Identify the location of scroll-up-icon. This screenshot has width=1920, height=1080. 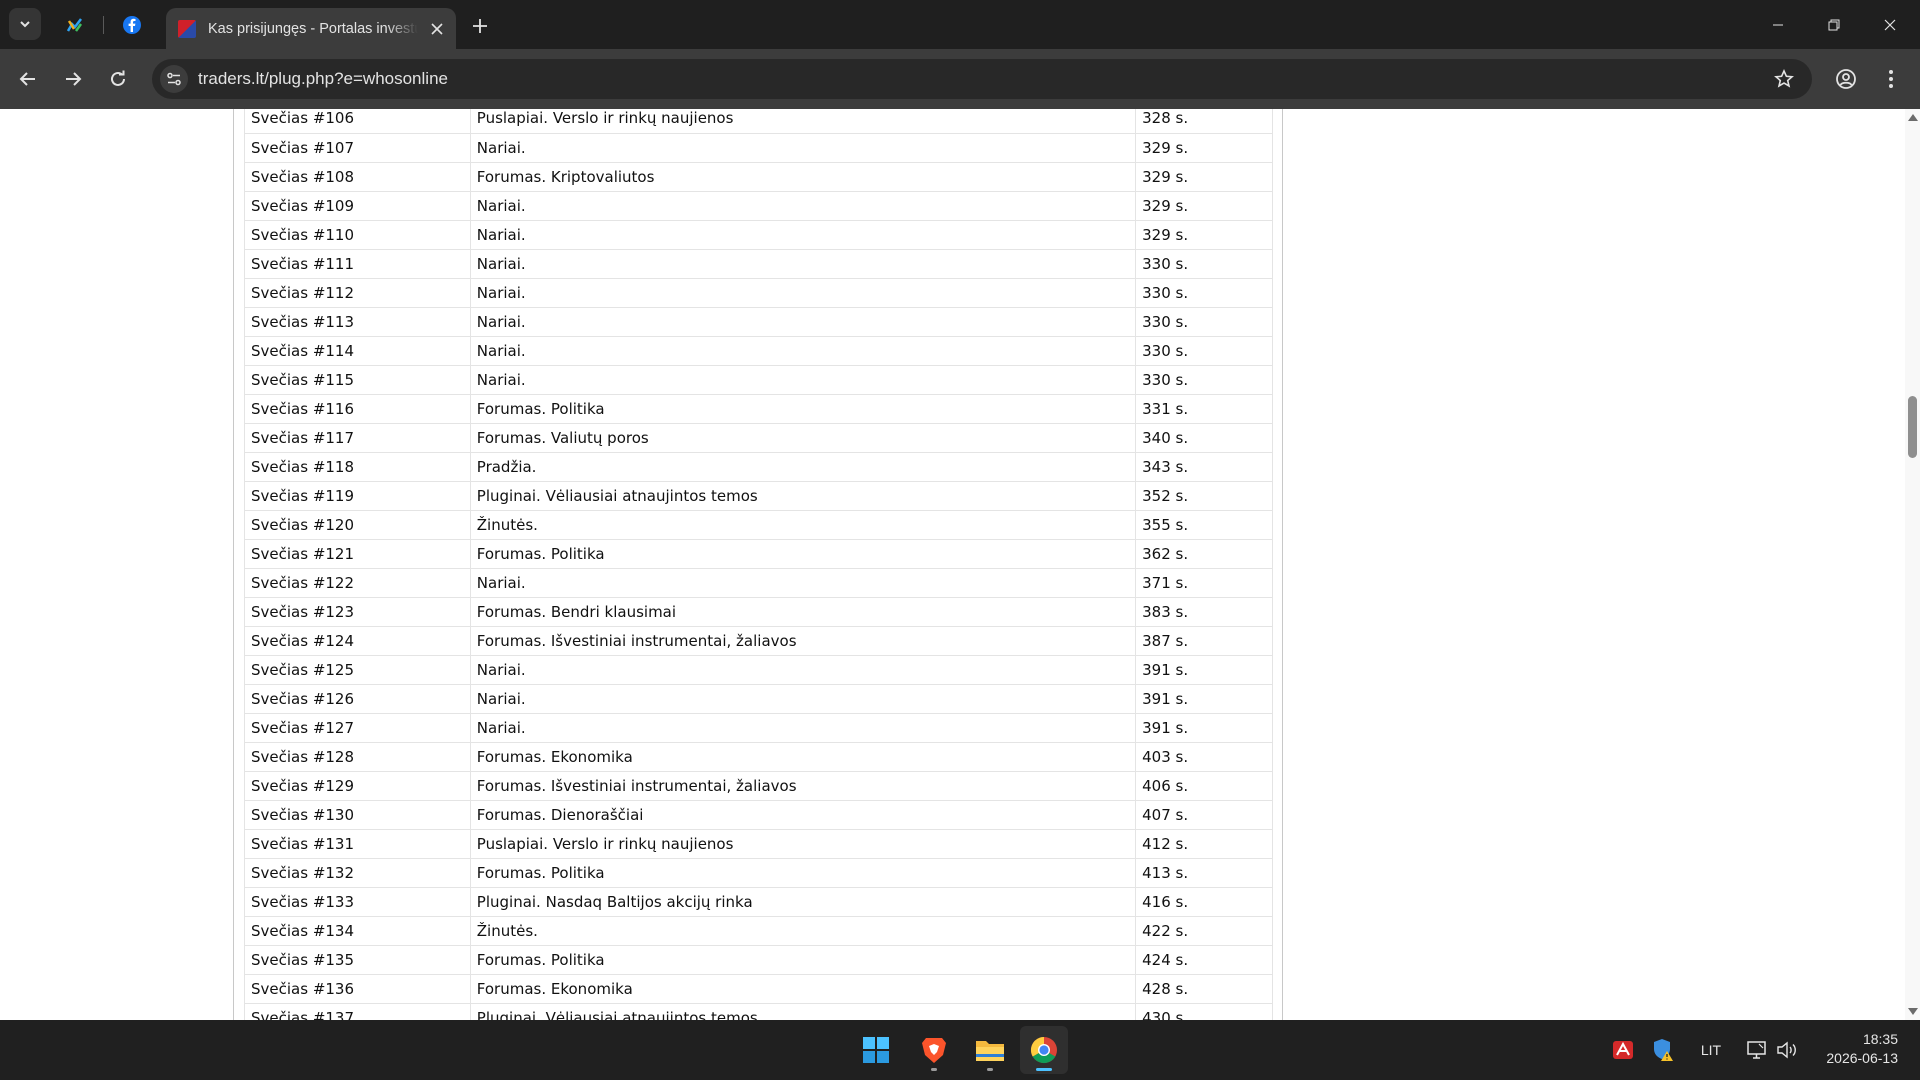
(1913, 117).